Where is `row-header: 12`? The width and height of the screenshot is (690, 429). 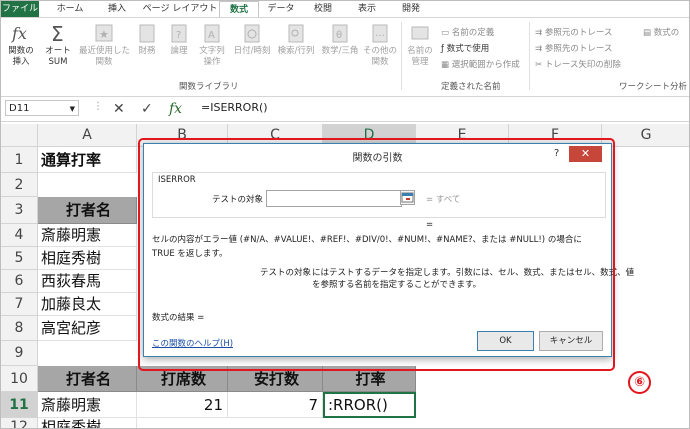
row-header: 12 is located at coordinates (19, 423).